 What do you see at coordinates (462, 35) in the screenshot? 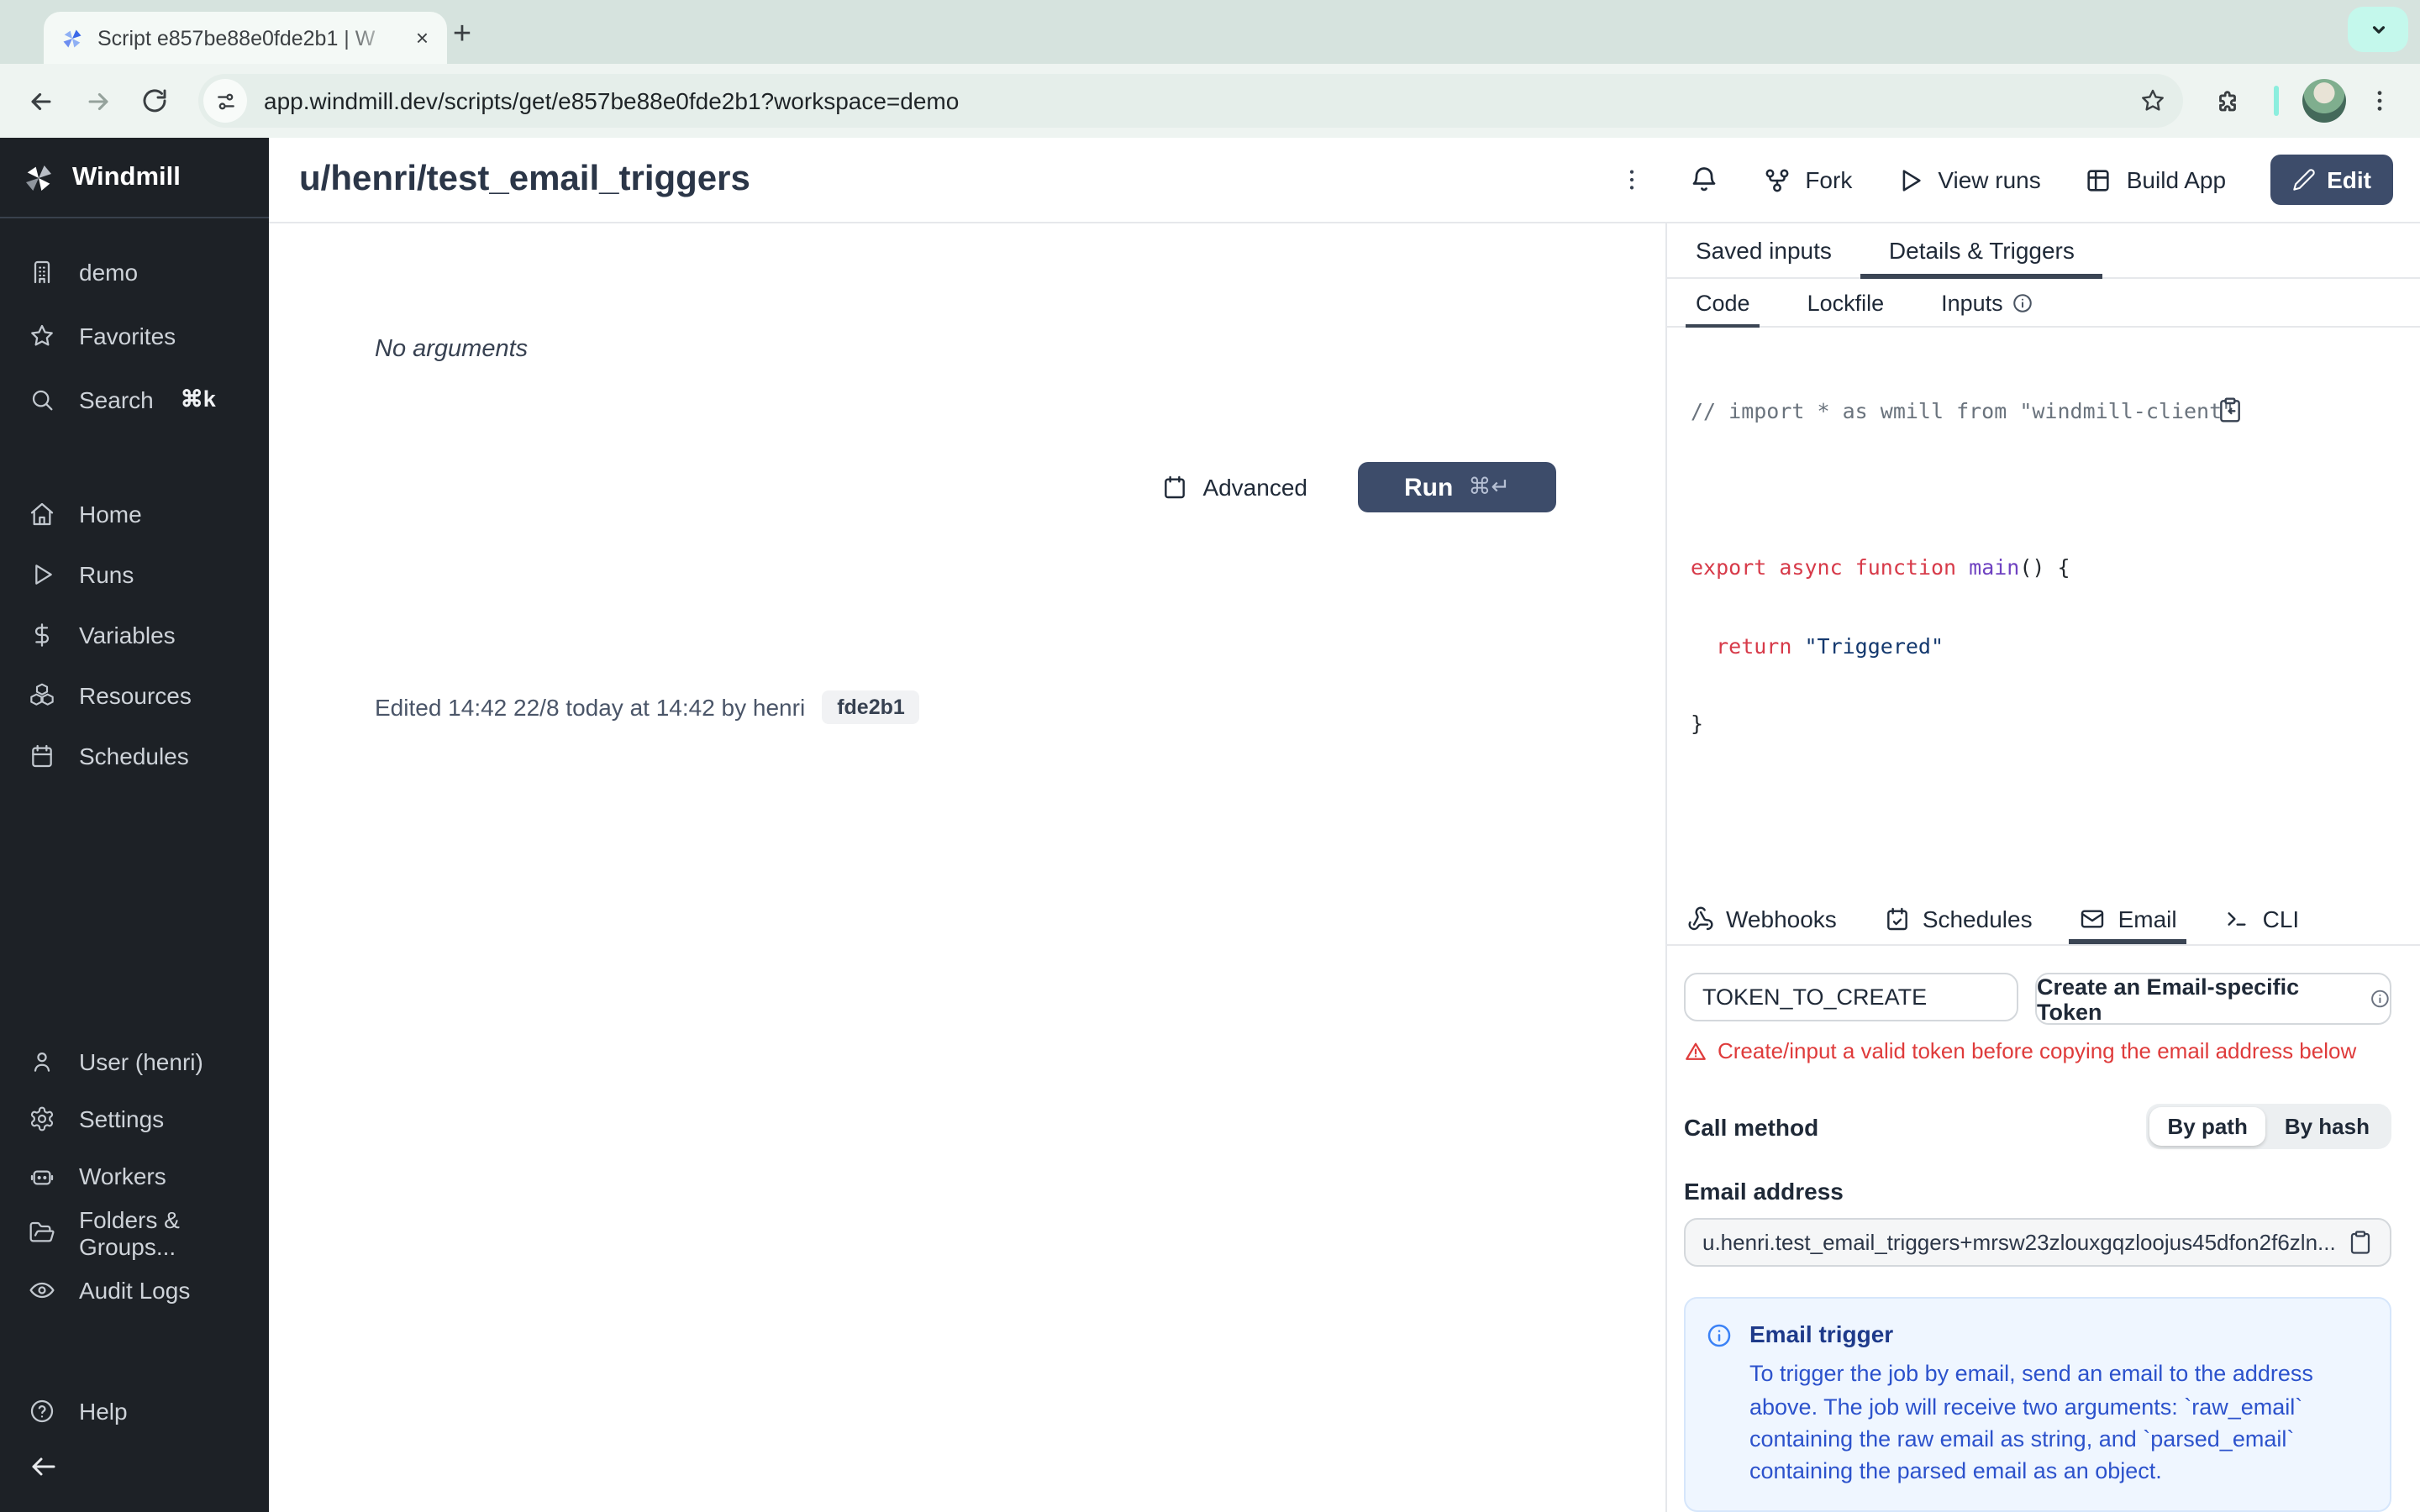
I see `new-tab-button: +` at bounding box center [462, 35].